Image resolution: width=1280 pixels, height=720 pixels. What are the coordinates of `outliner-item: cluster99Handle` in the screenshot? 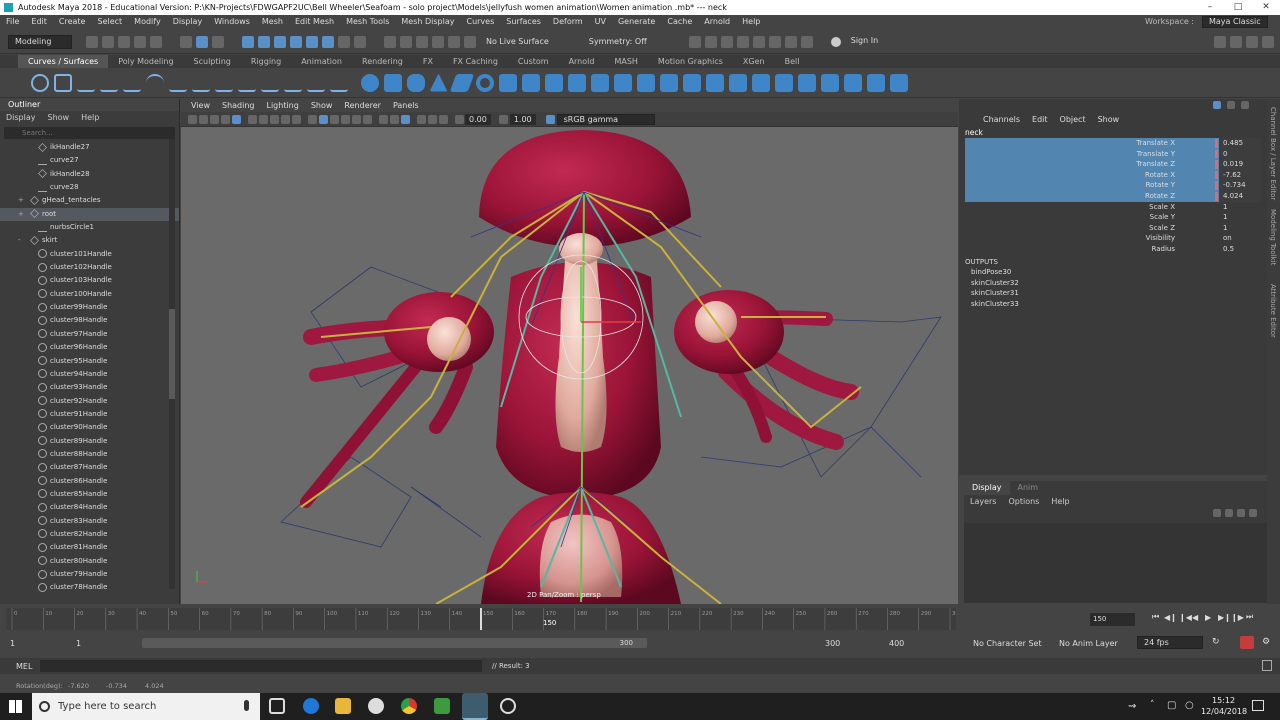 It's located at (89, 307).